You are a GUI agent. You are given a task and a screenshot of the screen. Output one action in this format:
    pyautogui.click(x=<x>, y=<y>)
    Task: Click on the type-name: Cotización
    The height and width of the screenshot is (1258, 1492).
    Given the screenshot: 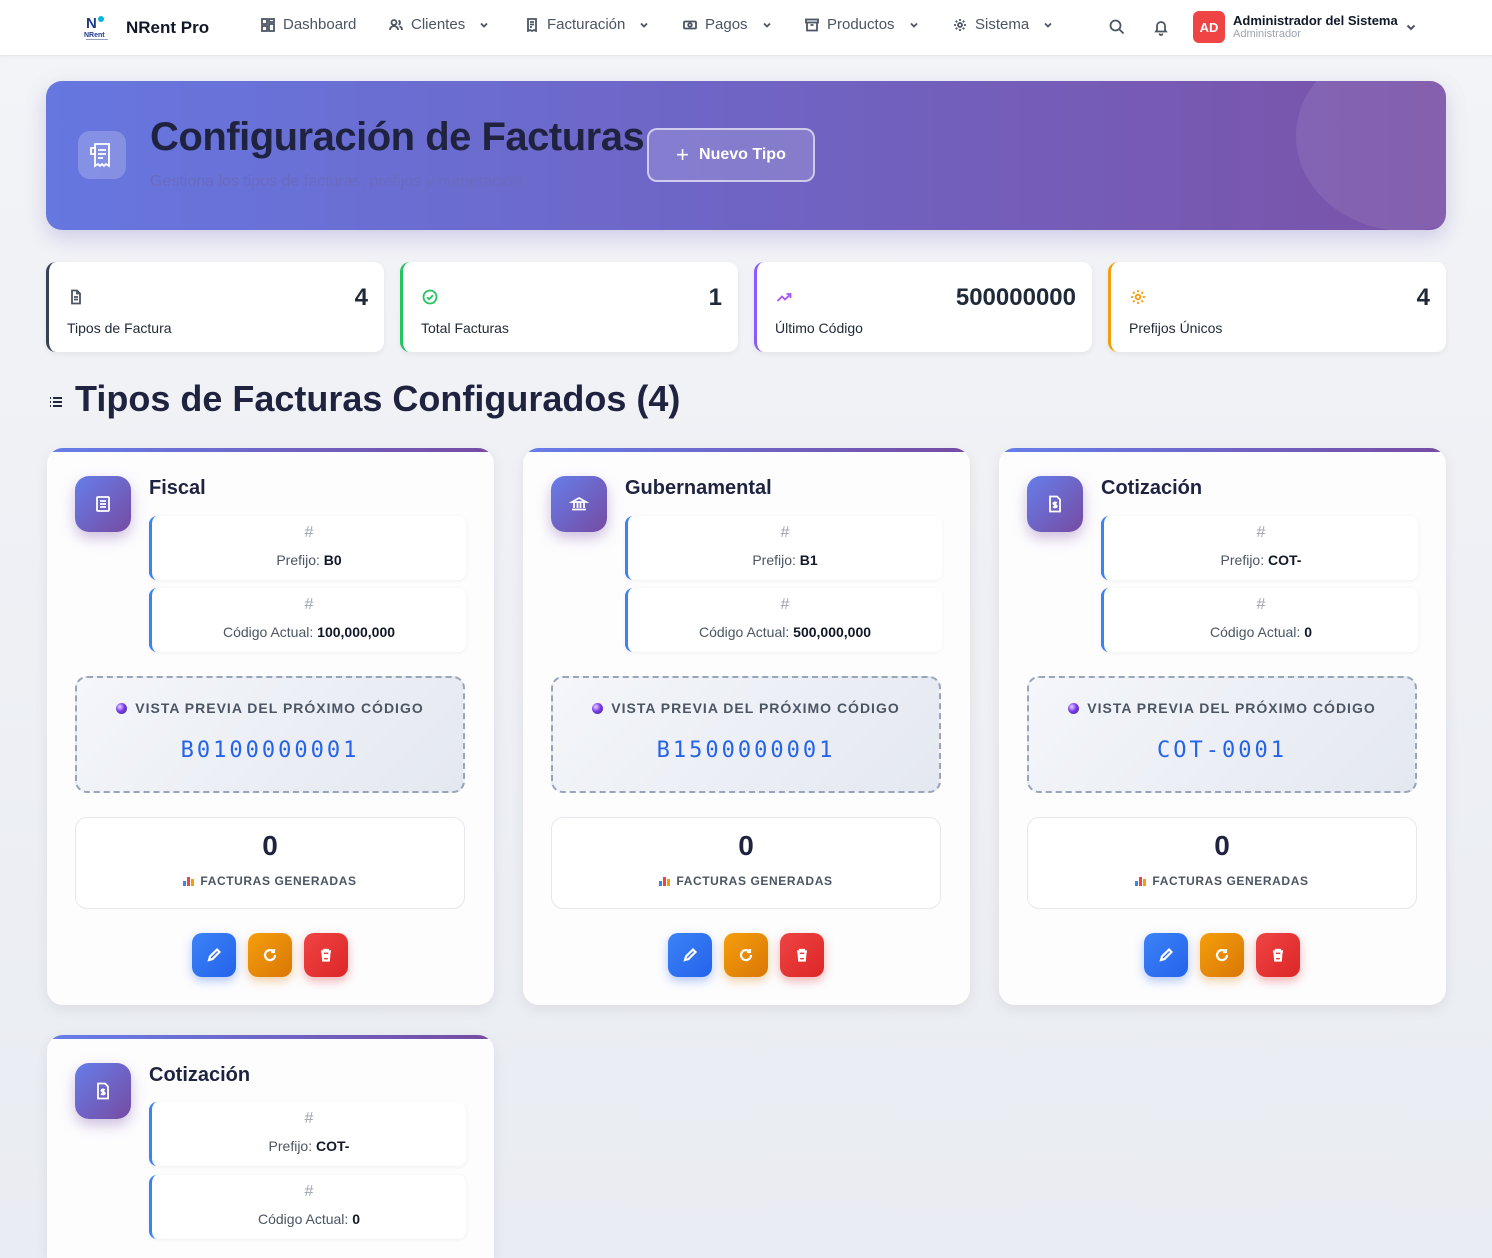 What is the action you would take?
    pyautogui.click(x=1152, y=488)
    